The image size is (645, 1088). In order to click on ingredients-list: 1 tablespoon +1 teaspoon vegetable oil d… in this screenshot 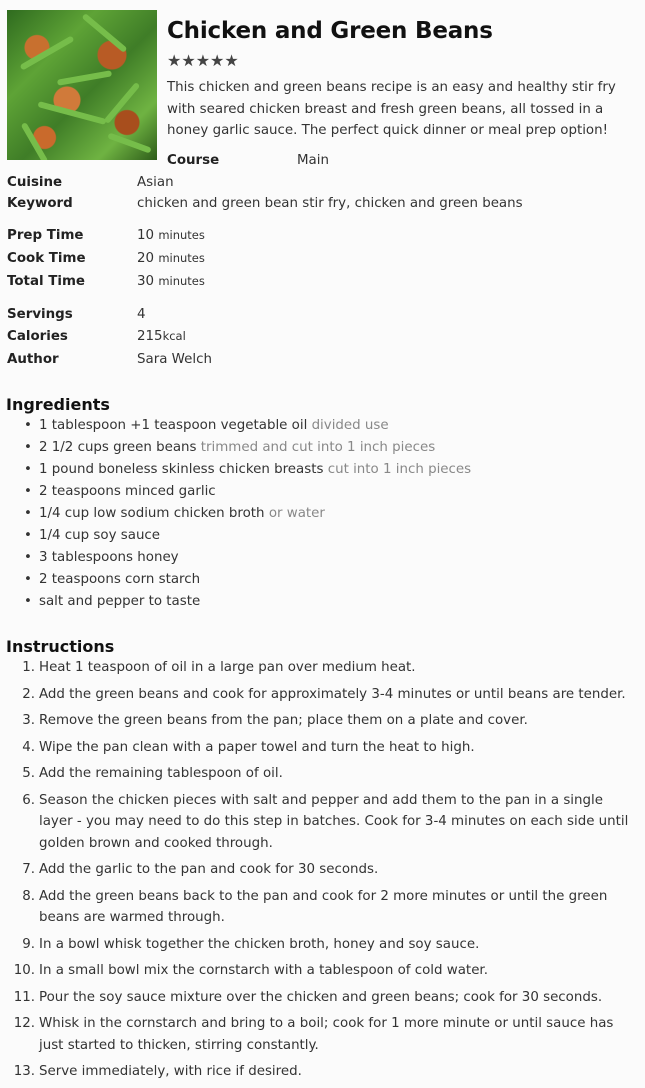, I will do `click(235, 514)`.